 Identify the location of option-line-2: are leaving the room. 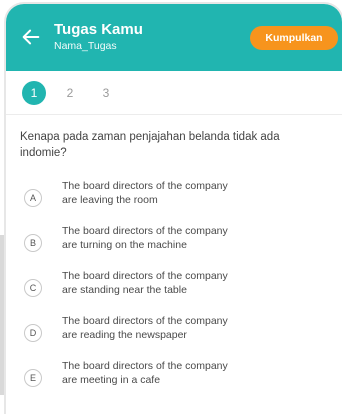
(110, 200).